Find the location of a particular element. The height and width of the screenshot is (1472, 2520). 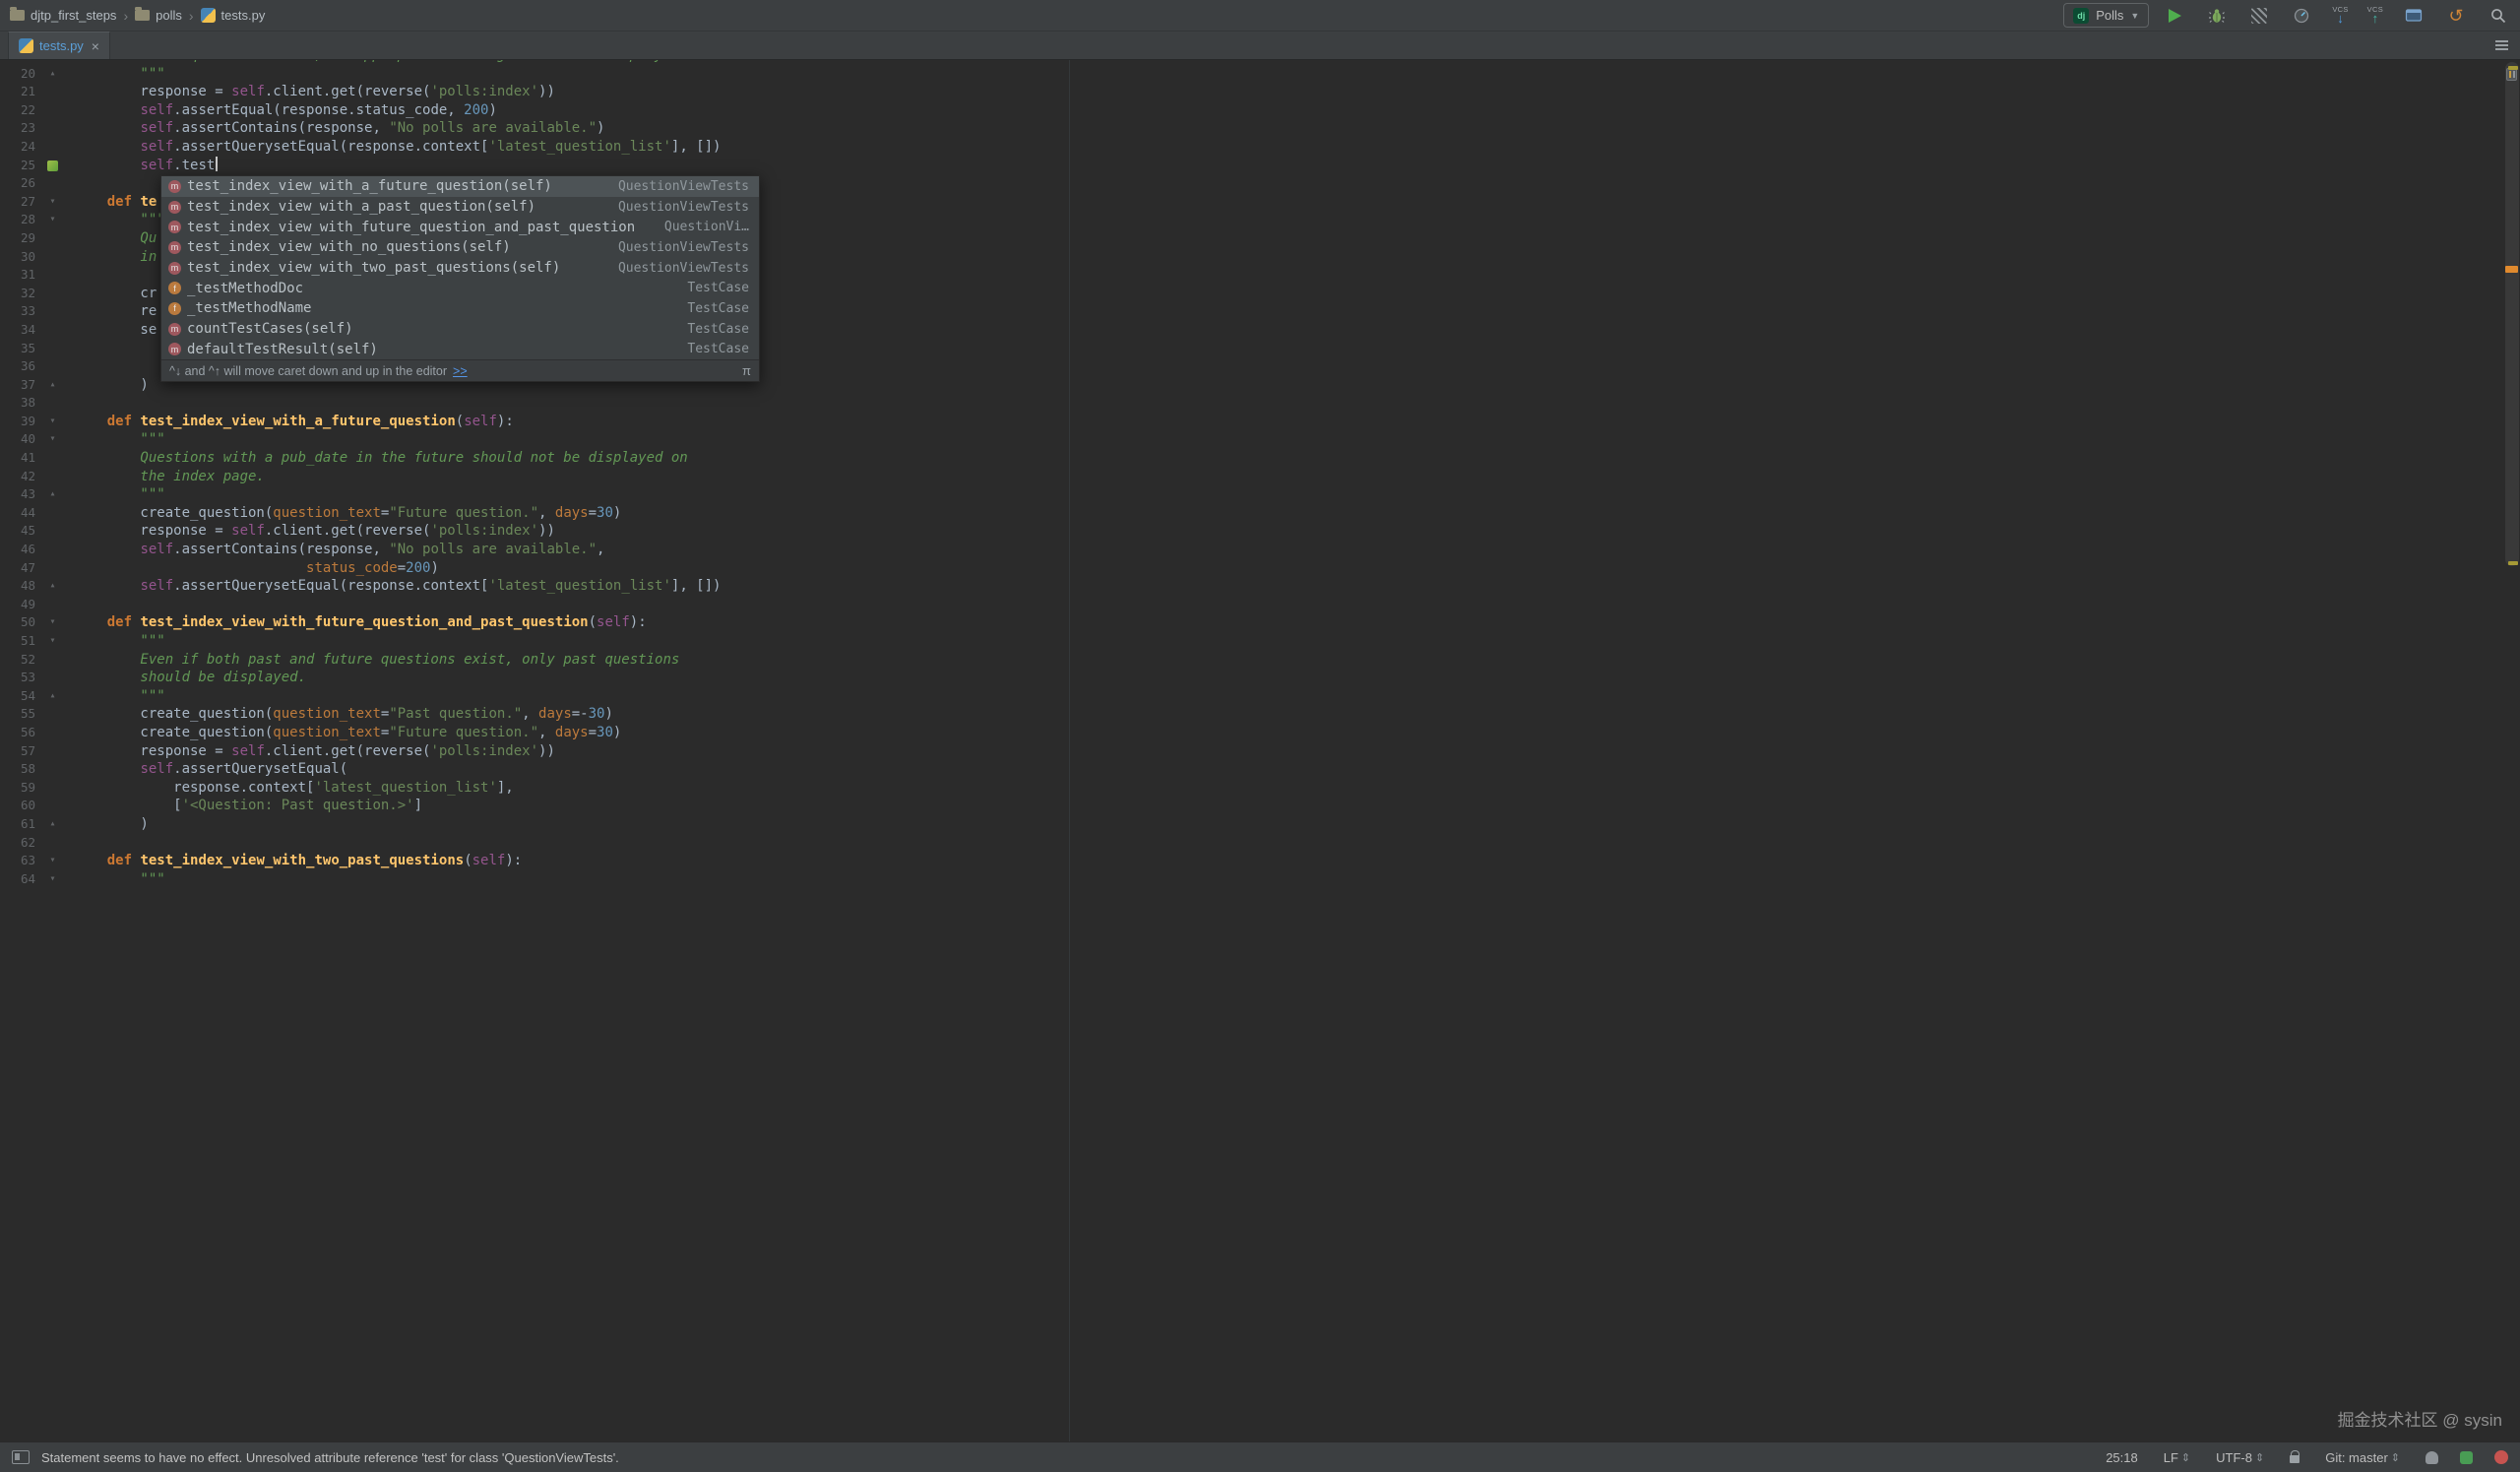

breadcrumb-item-polls: polls is located at coordinates (158, 15).